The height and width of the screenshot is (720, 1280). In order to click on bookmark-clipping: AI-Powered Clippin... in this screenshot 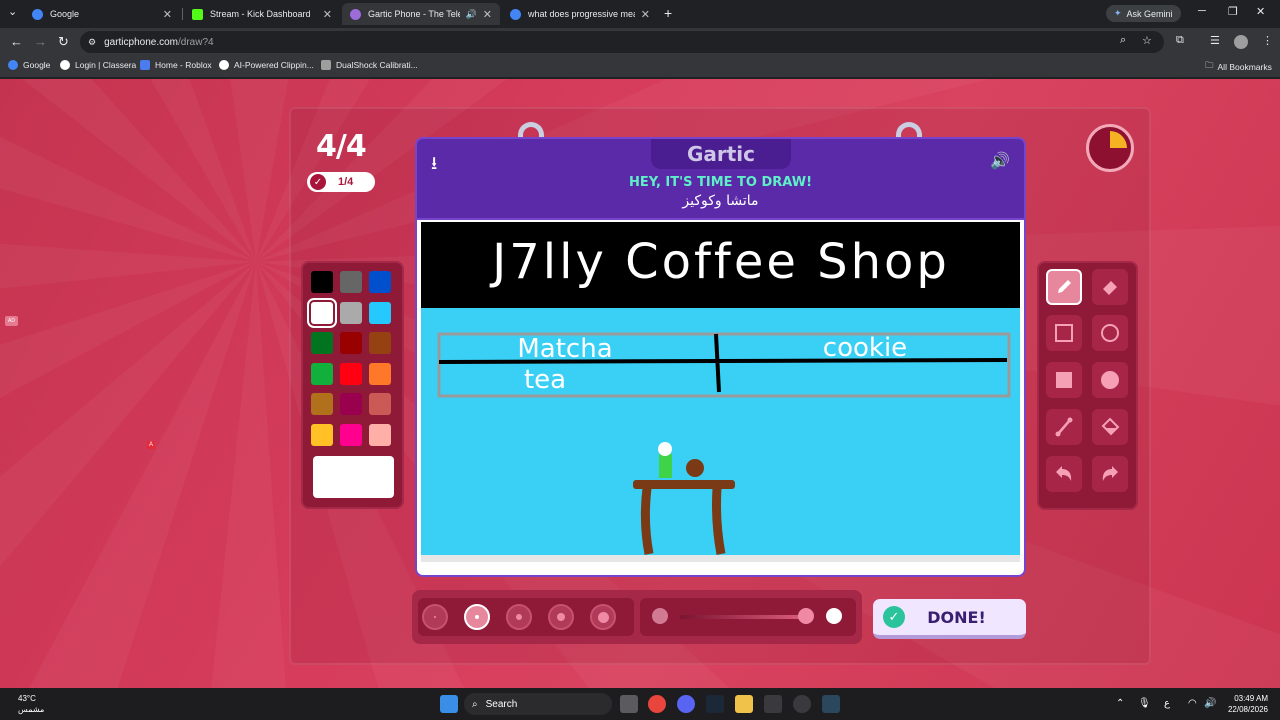, I will do `click(266, 65)`.